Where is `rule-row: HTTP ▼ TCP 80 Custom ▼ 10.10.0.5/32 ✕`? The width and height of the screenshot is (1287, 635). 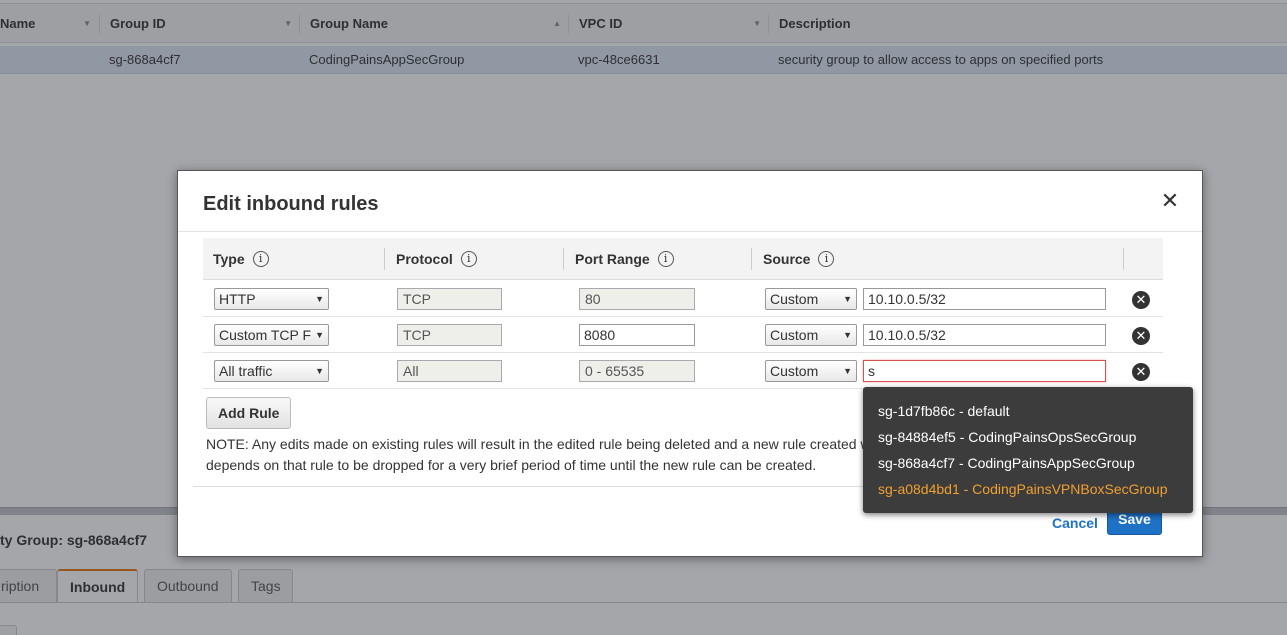 rule-row: HTTP ▼ TCP 80 Custom ▼ 10.10.0.5/32 ✕ is located at coordinates (683, 299).